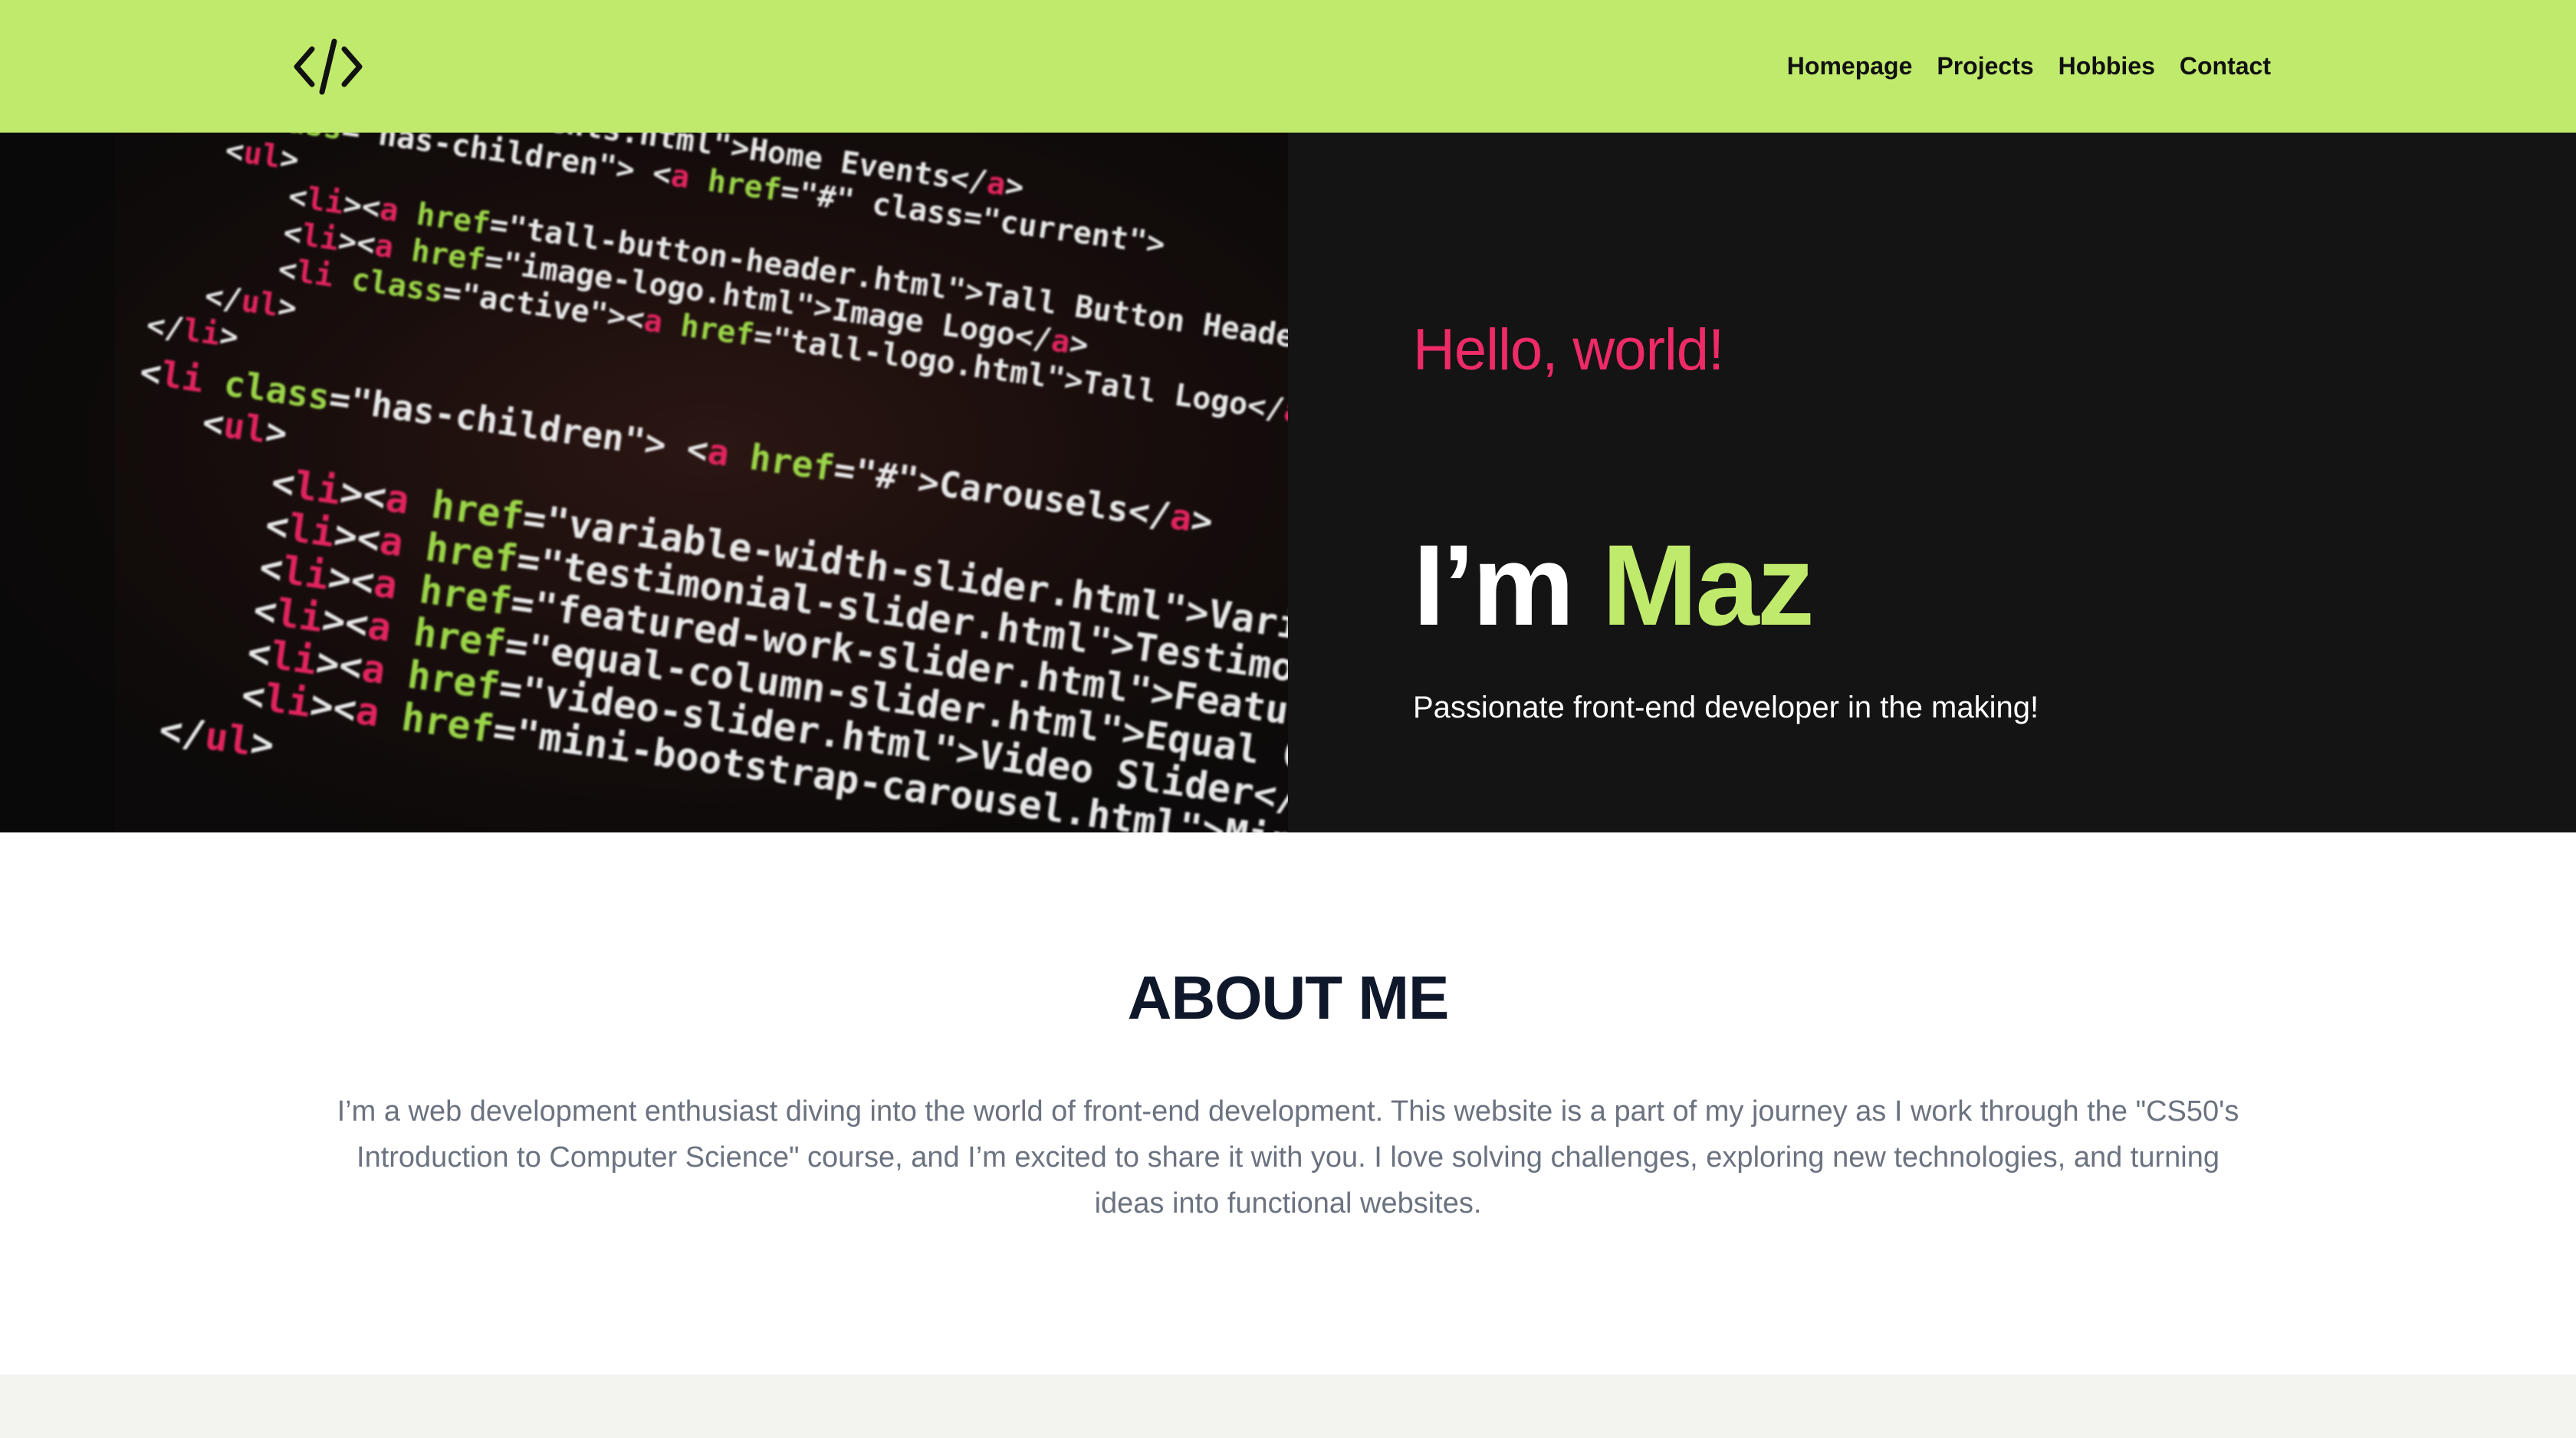 This screenshot has height=1438, width=2576. Describe the element at coordinates (2106, 66) in the screenshot. I see `nav-link-hobbies: Hobbies` at that location.